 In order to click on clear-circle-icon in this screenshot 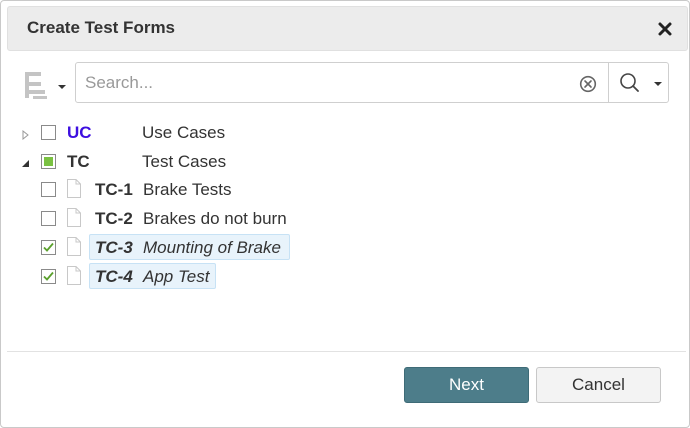, I will do `click(588, 84)`.